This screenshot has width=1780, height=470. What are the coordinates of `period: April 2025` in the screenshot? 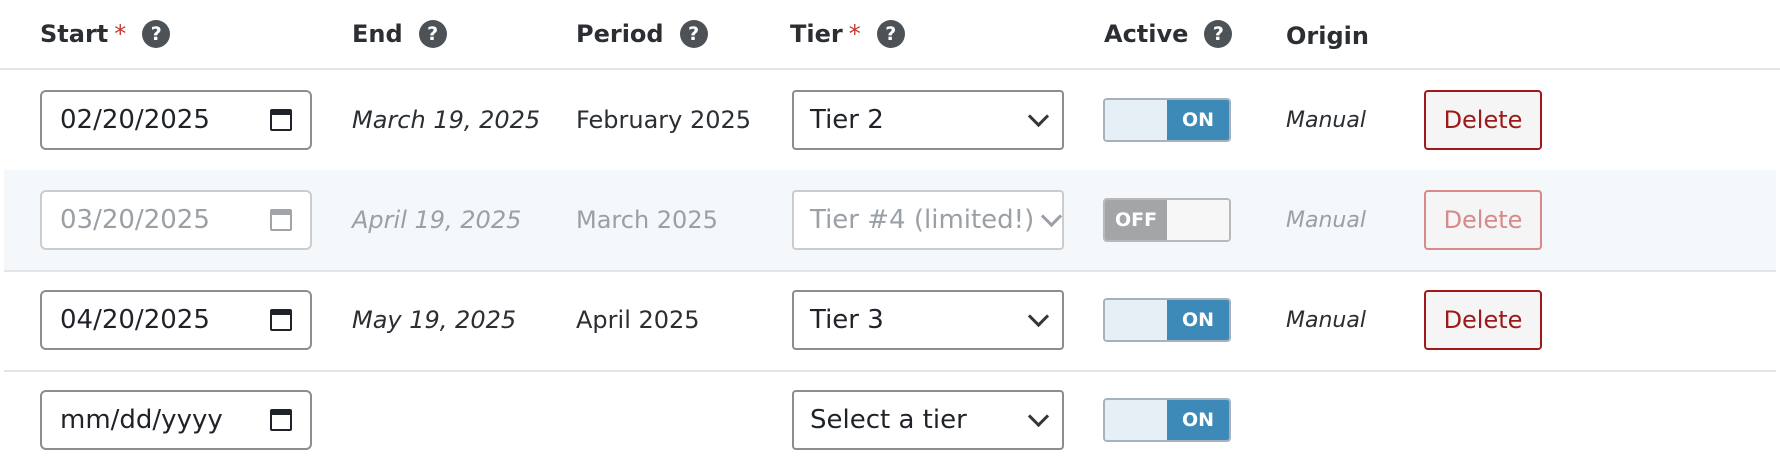 It's located at (638, 320).